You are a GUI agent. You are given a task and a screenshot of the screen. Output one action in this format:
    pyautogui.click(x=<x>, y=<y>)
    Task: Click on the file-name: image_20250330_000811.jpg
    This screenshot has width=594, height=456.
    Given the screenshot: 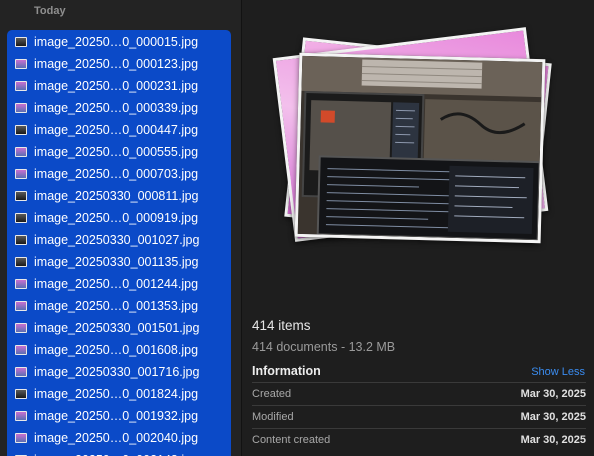 What is the action you would take?
    pyautogui.click(x=116, y=196)
    